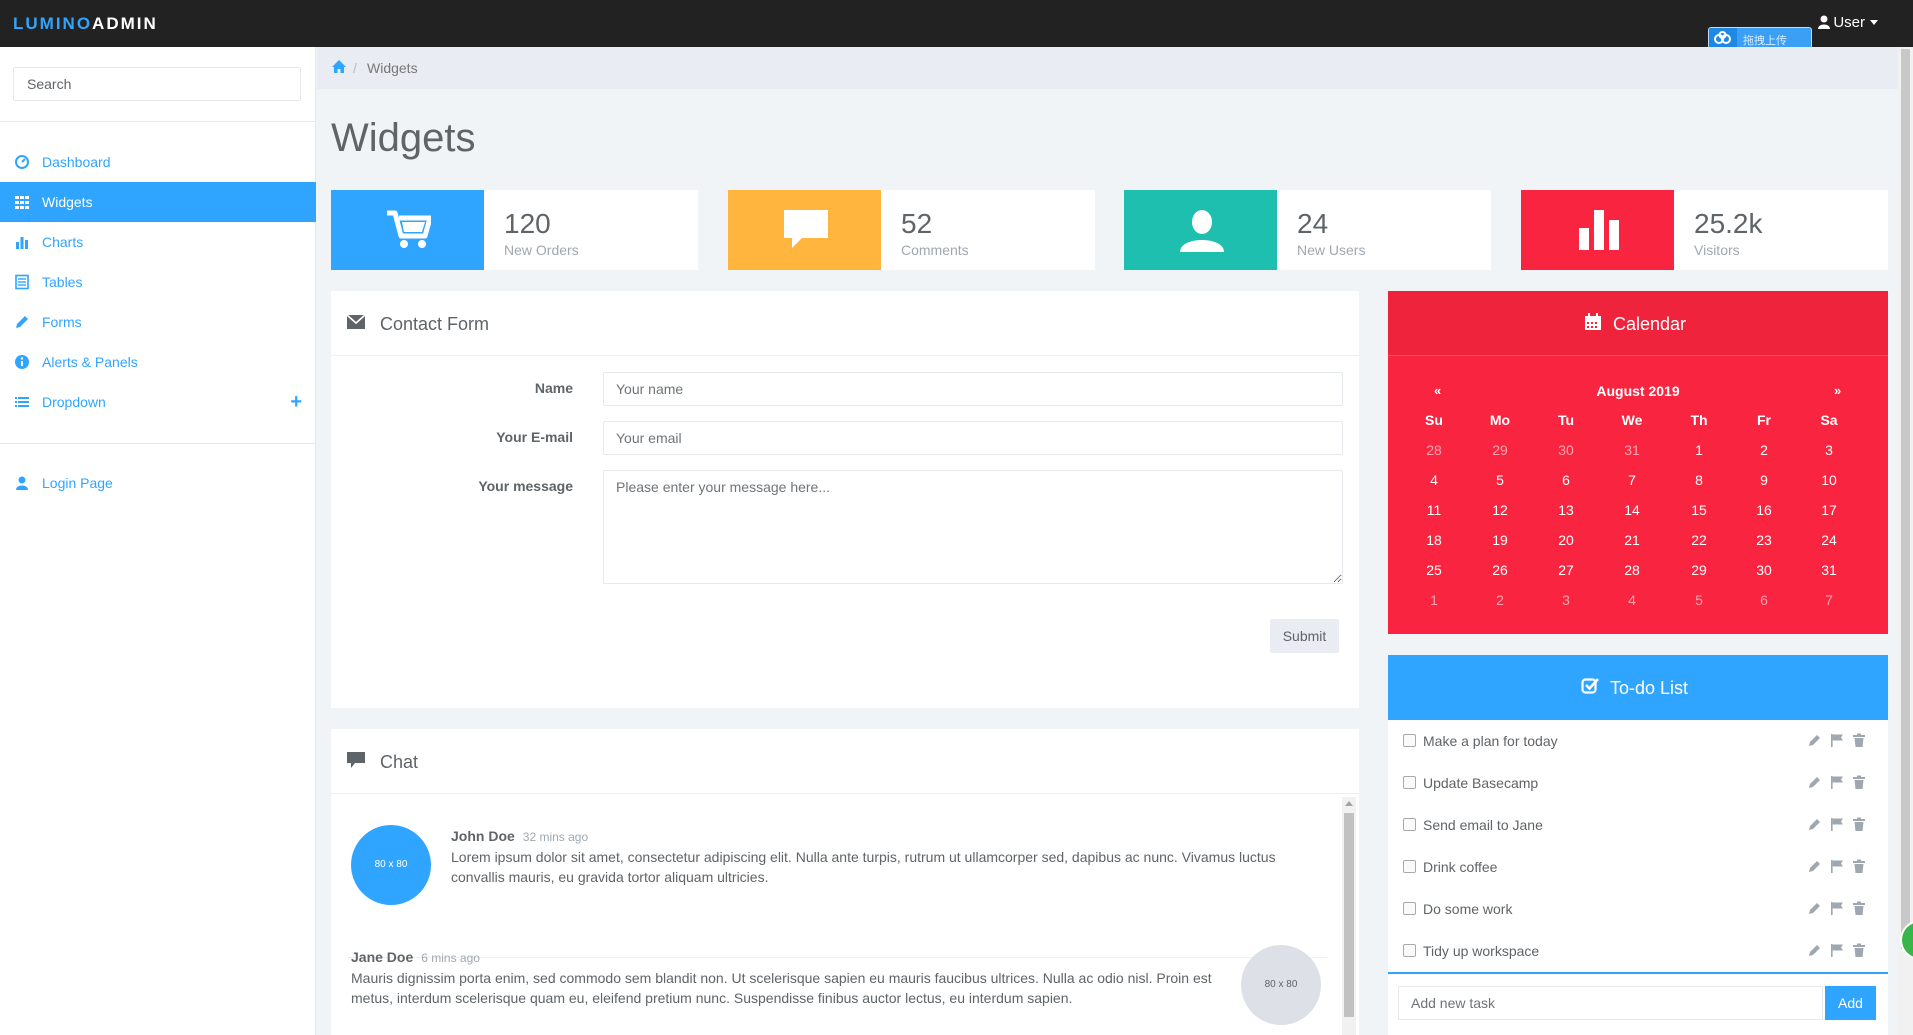 This screenshot has height=1035, width=1913. Describe the element at coordinates (1566, 570) in the screenshot. I see `calendar-day: 27` at that location.